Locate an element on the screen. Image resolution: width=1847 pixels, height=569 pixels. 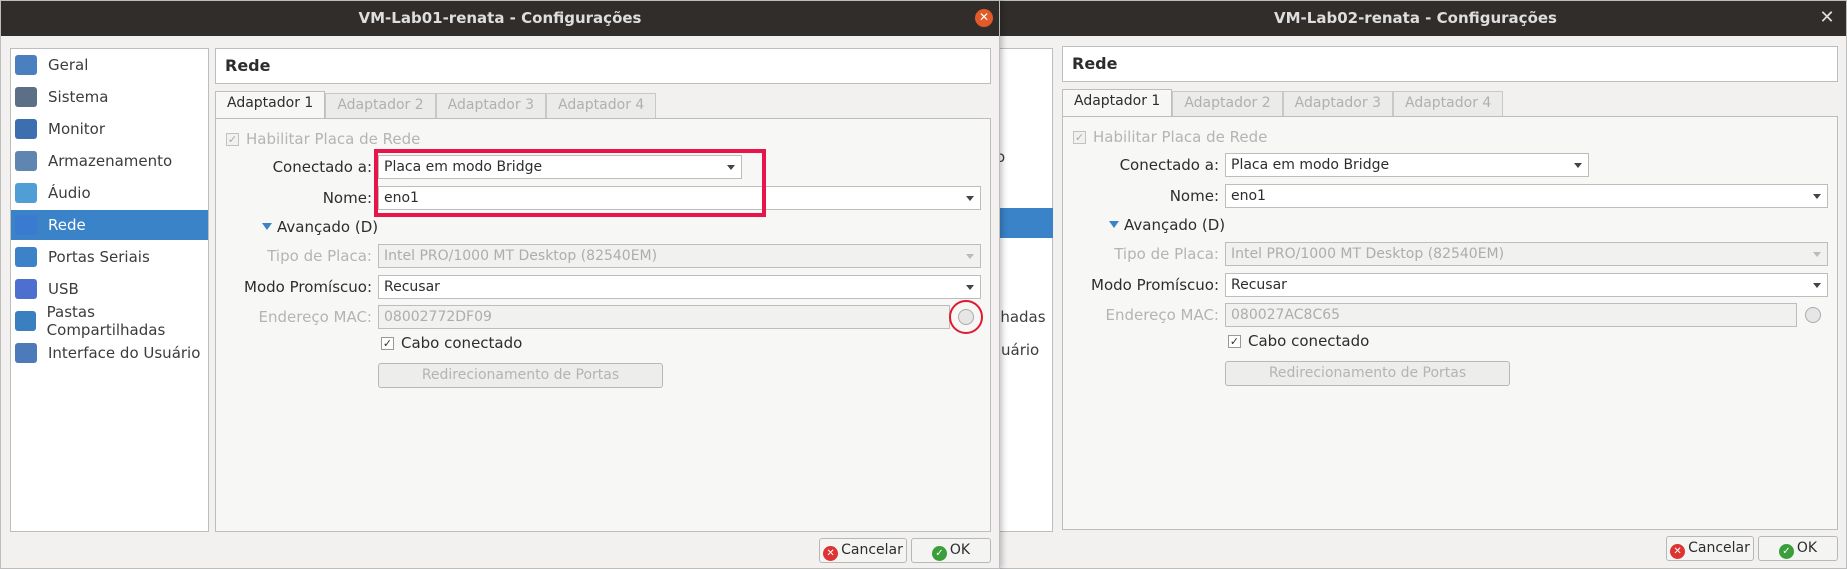
shared-folders-icon is located at coordinates (25, 321).